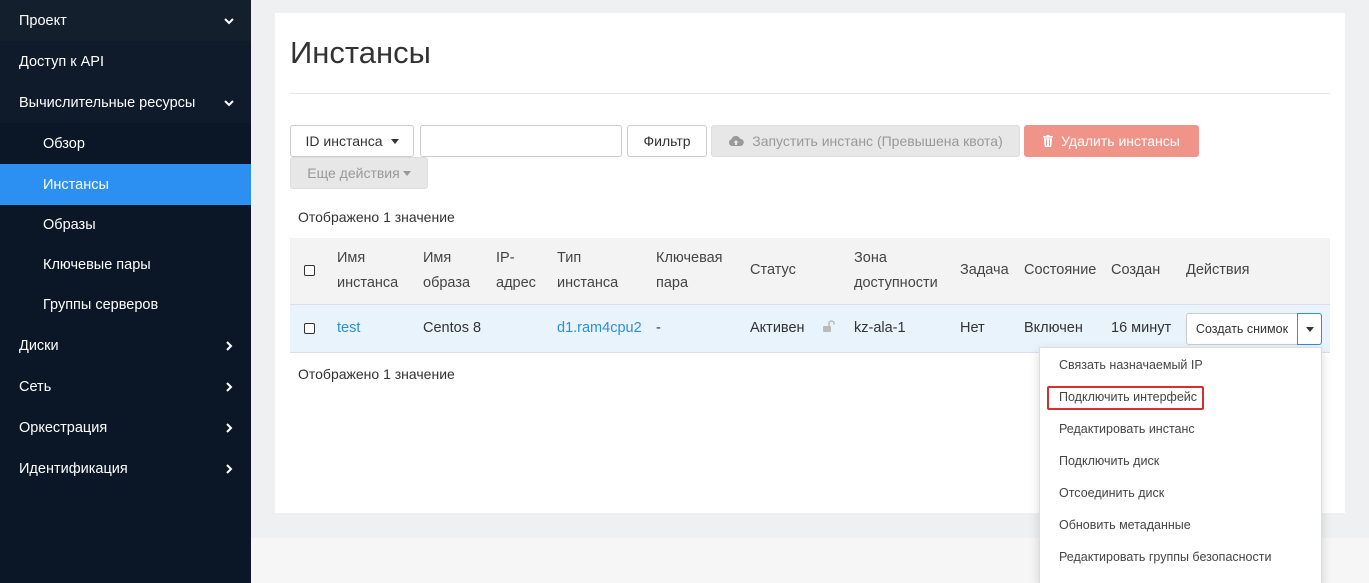 The width and height of the screenshot is (1369, 583). What do you see at coordinates (101, 304) in the screenshot?
I see `sidebar-item-label: Группы серверов` at bounding box center [101, 304].